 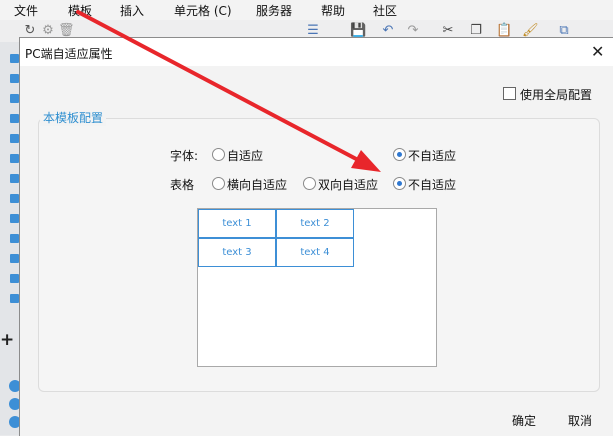 What do you see at coordinates (237, 252) in the screenshot?
I see `preview-cell: text 3` at bounding box center [237, 252].